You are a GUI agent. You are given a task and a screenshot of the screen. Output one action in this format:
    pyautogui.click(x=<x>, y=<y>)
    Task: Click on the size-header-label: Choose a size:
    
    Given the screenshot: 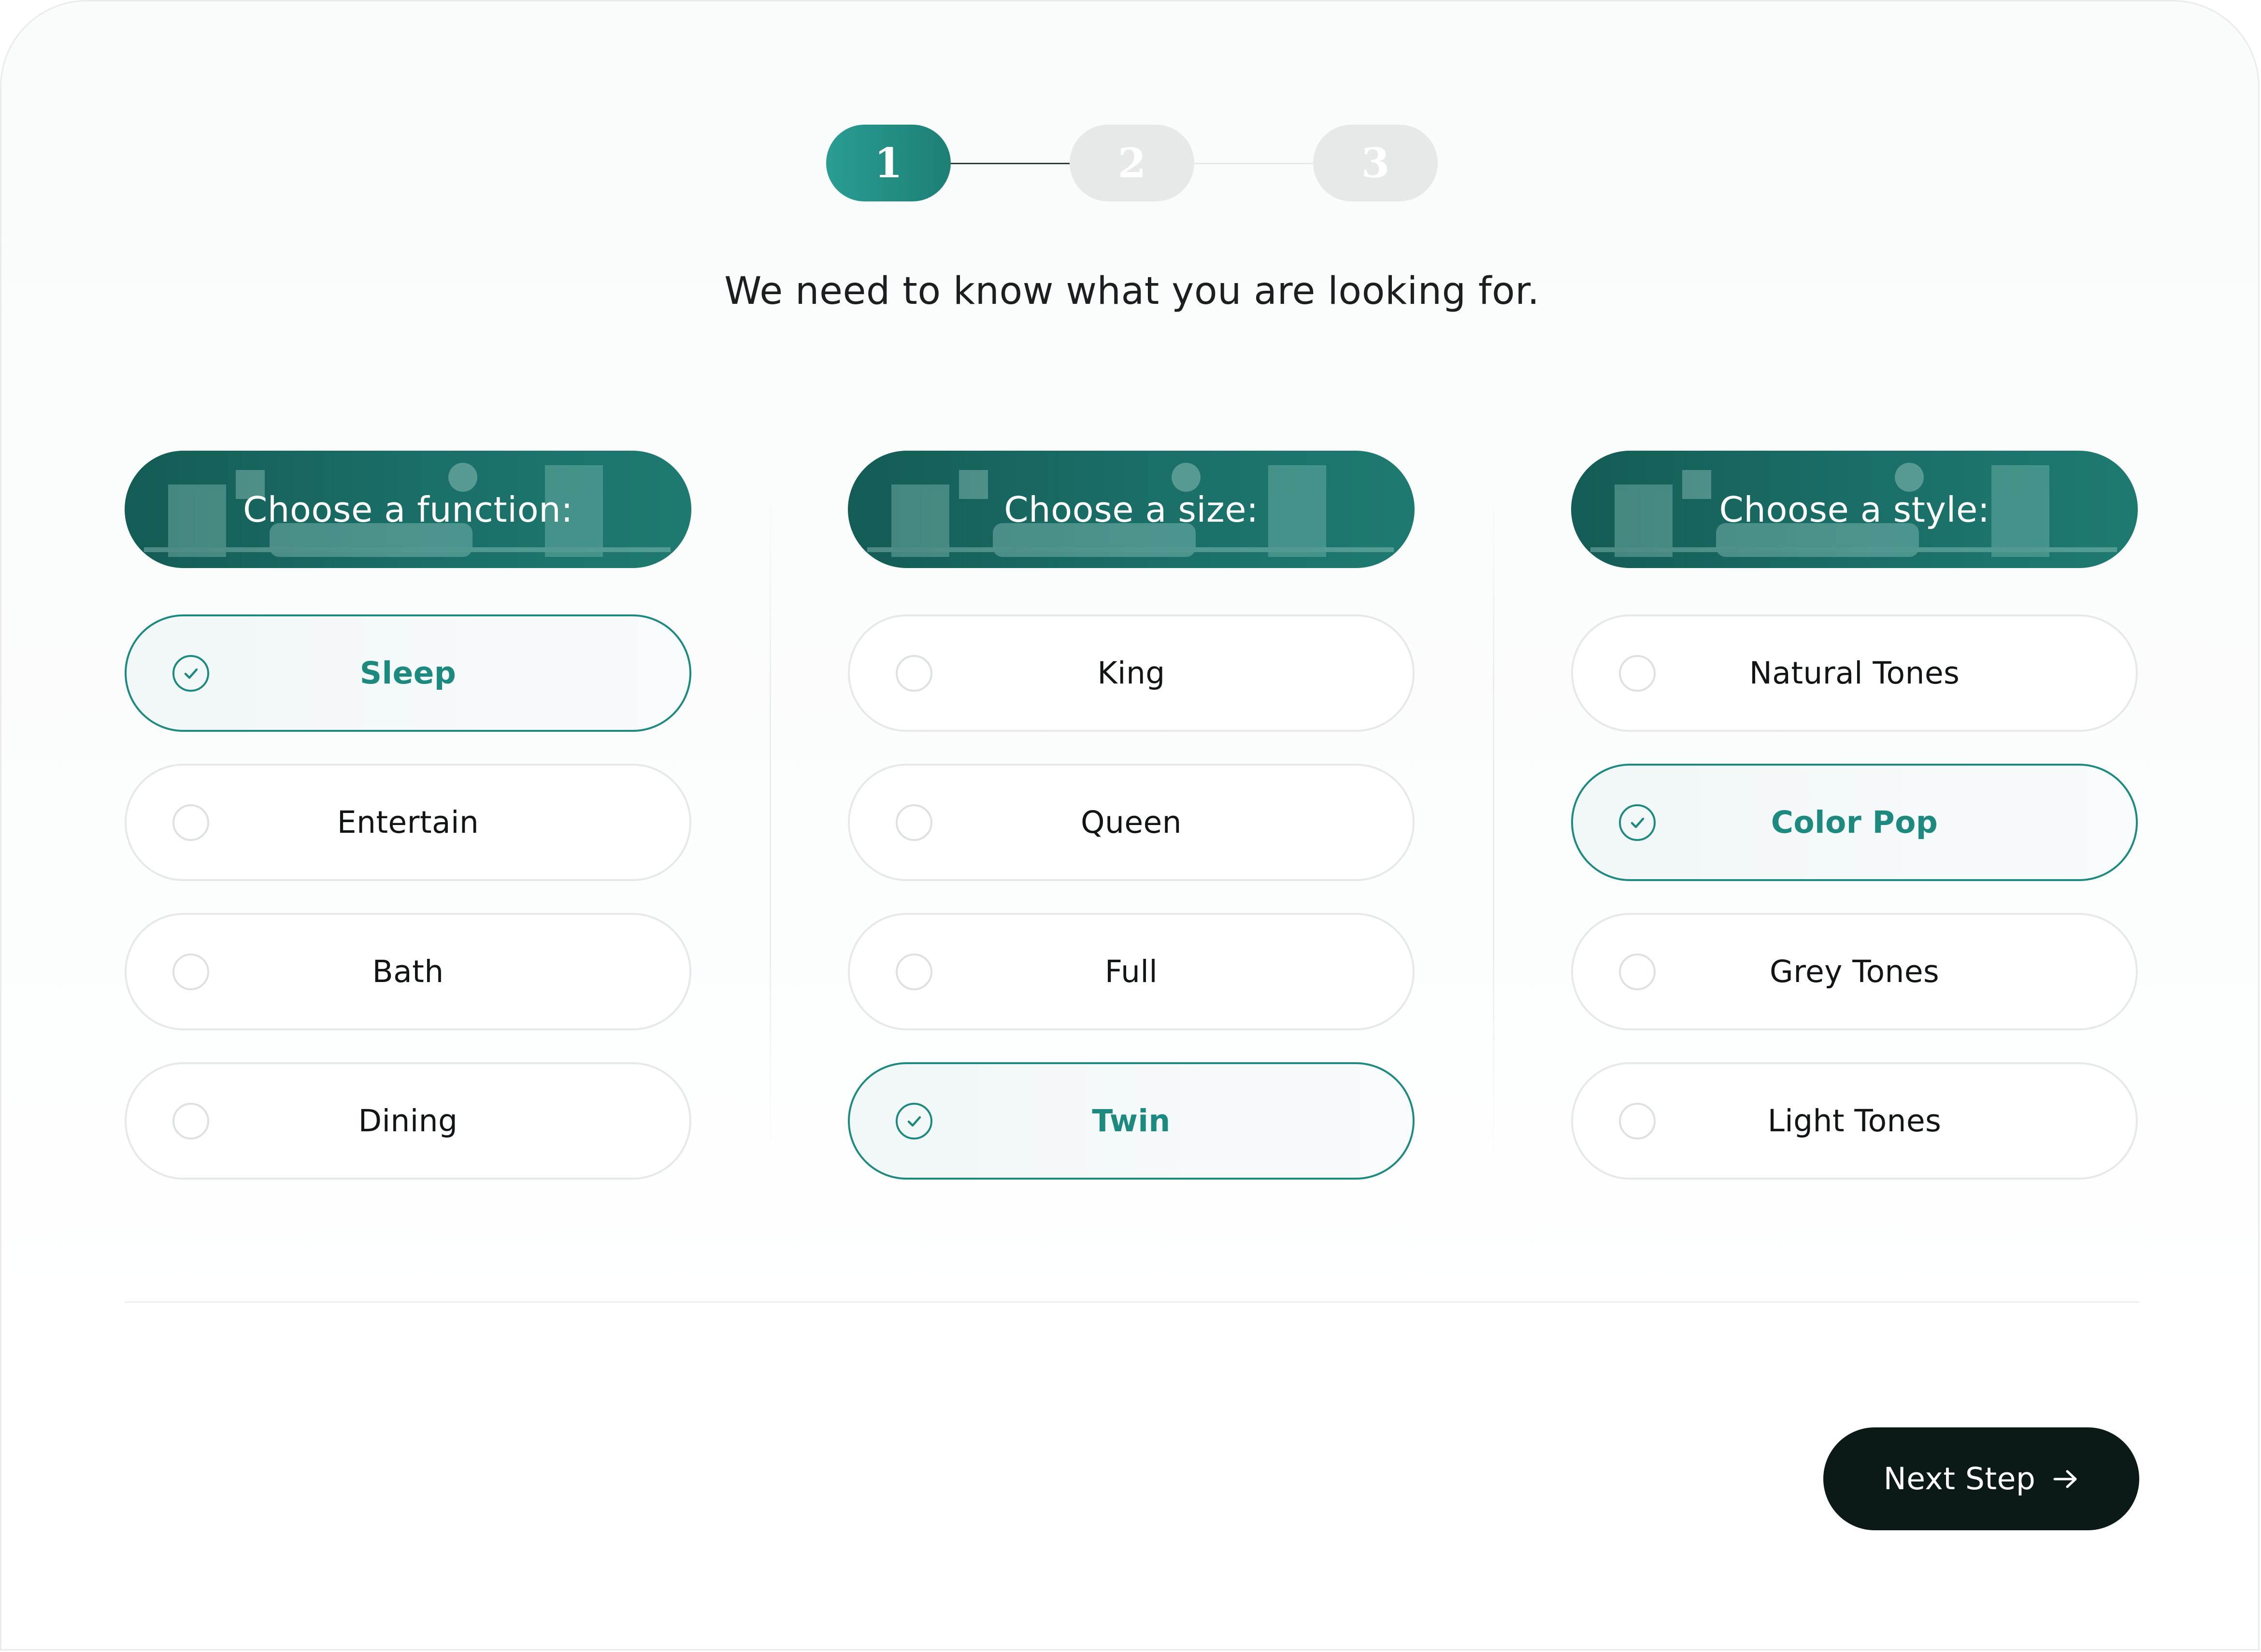 What is the action you would take?
    pyautogui.click(x=1132, y=509)
    